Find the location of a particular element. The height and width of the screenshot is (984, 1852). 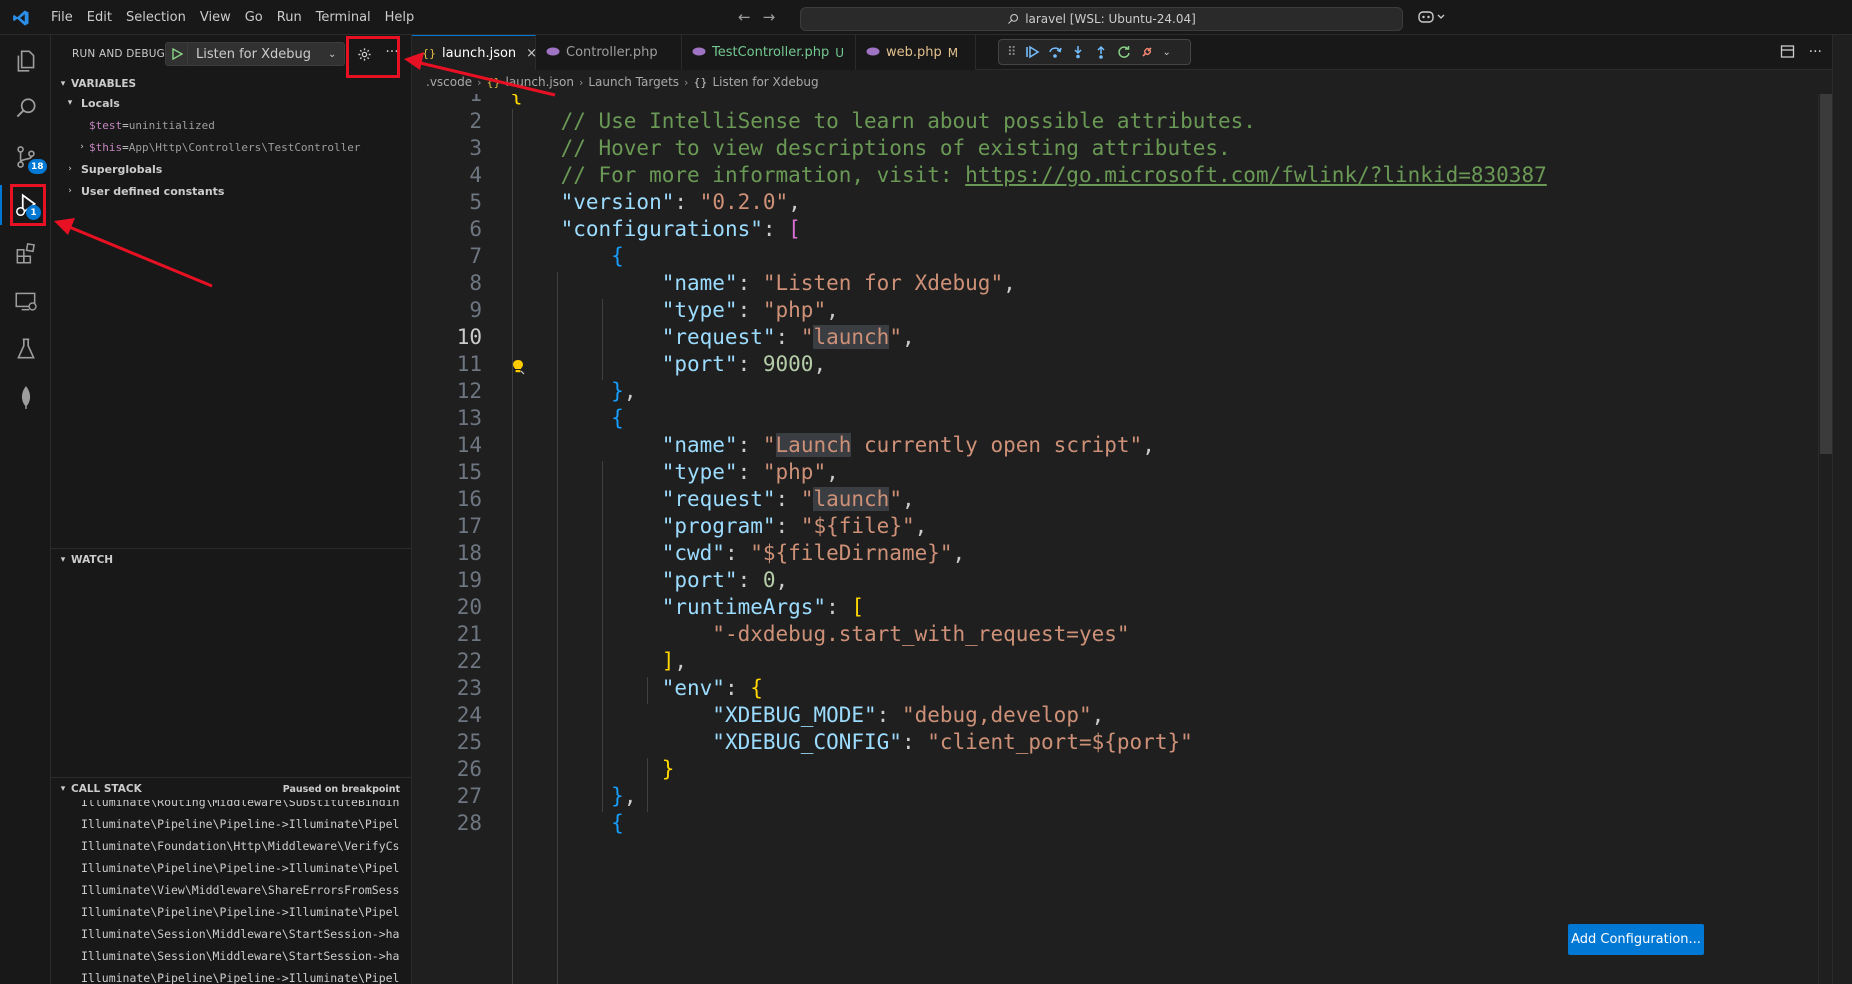

disconnect-icon is located at coordinates (1147, 52).